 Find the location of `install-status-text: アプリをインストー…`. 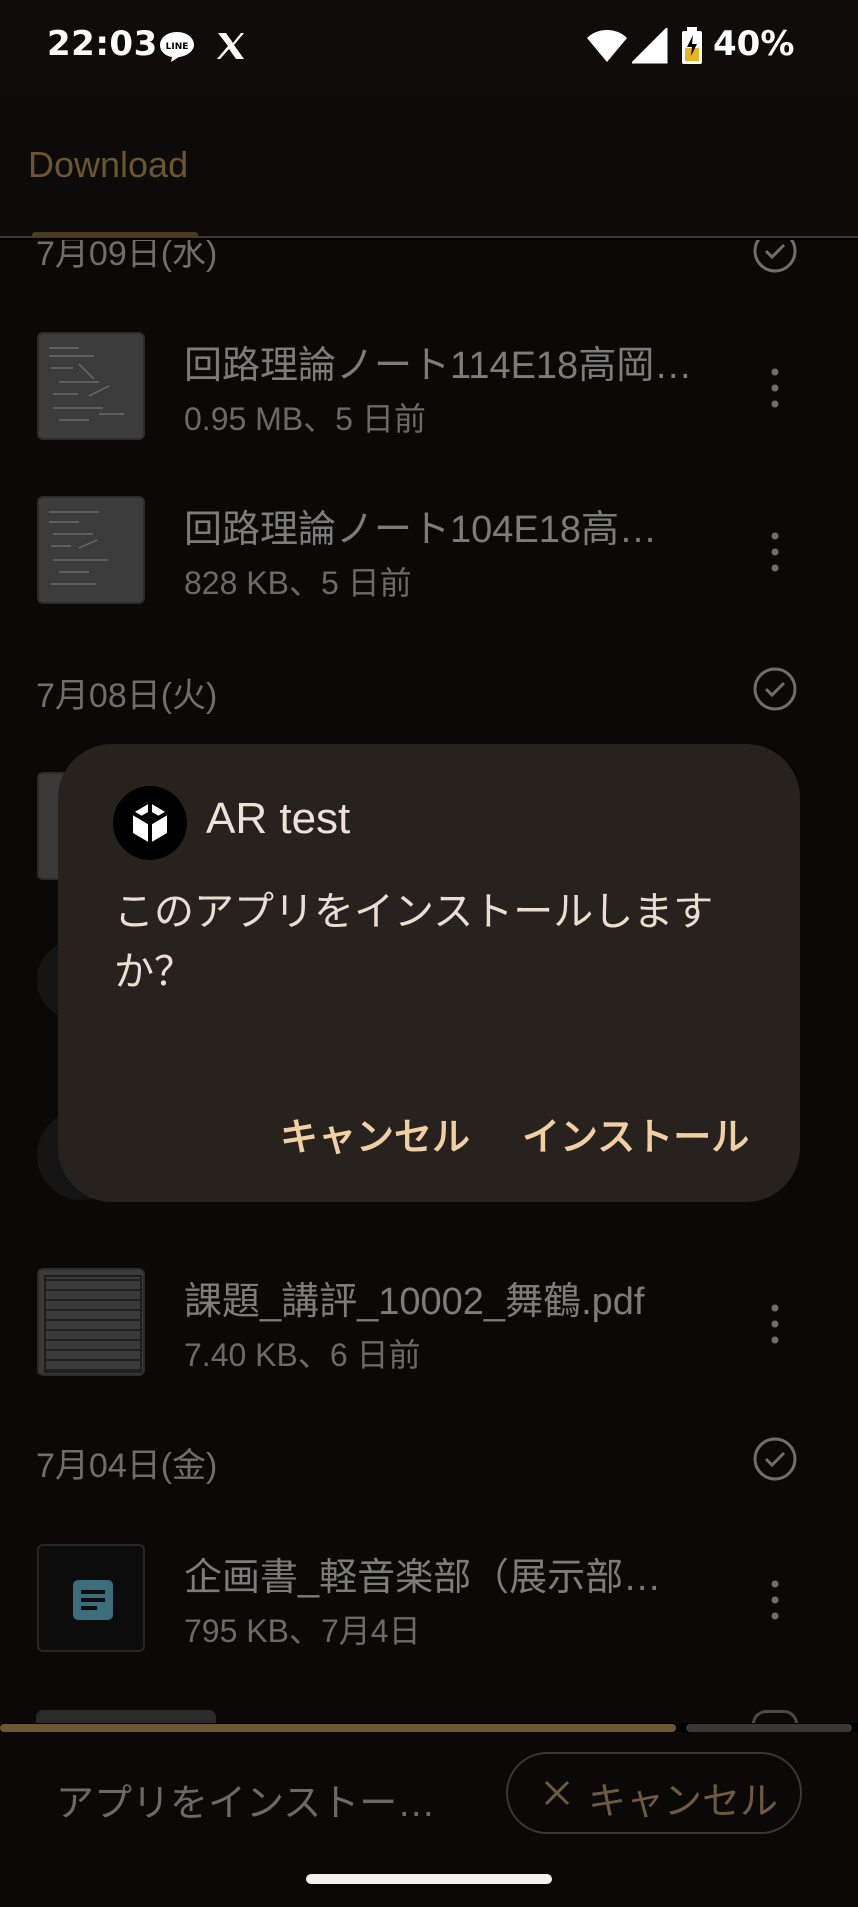

install-status-text: アプリをインストー… is located at coordinates (246, 1804).